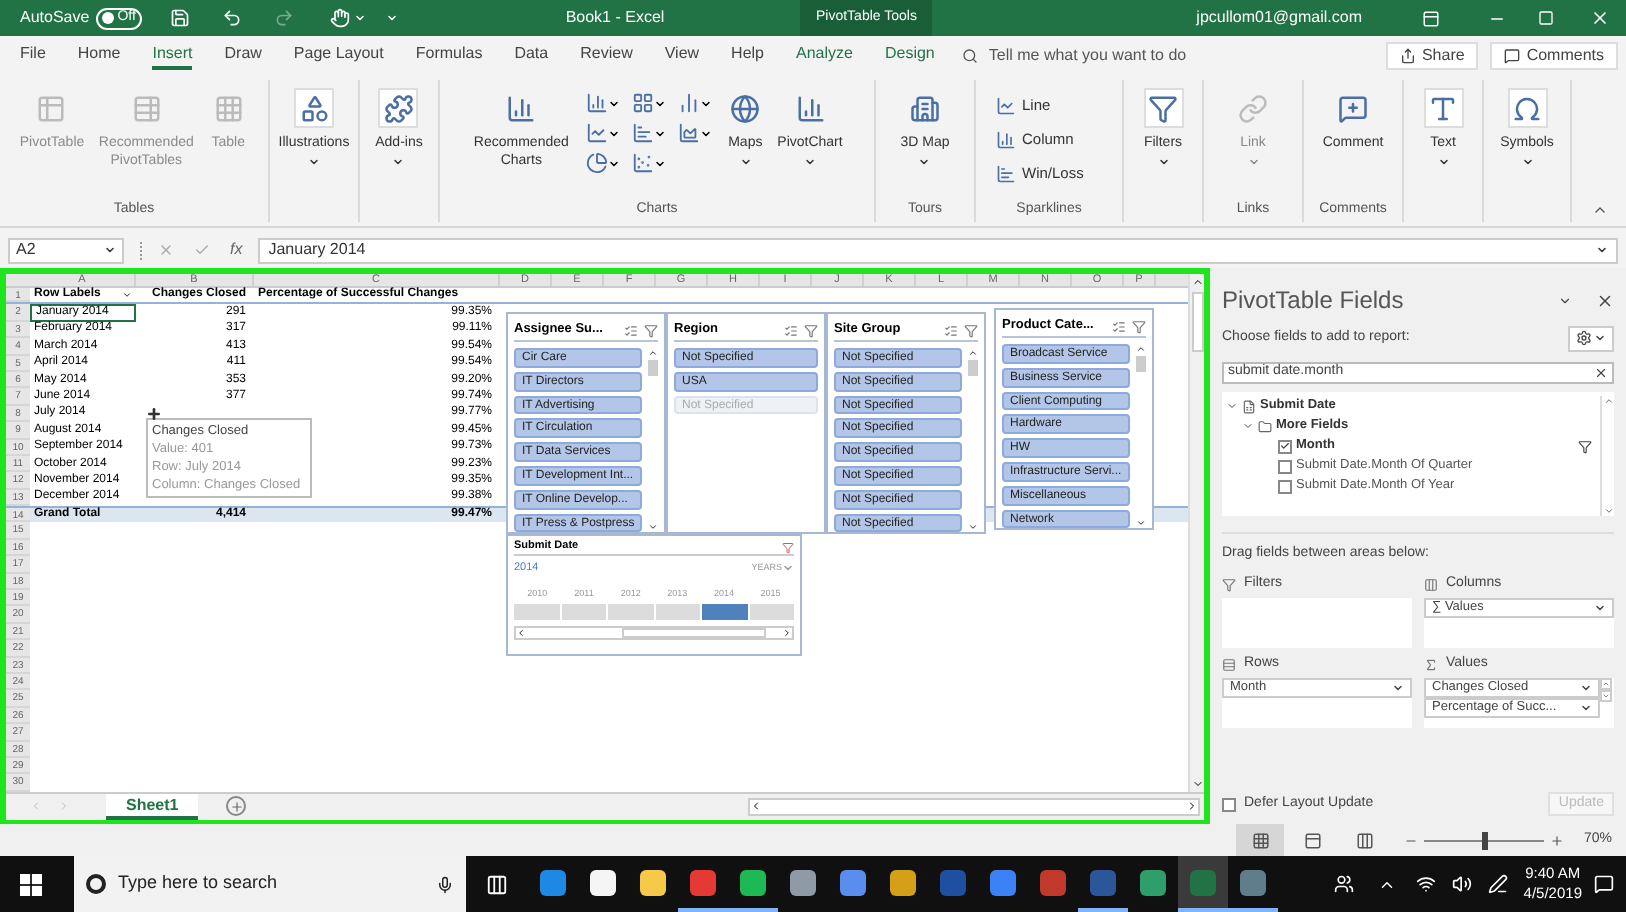 Image resolution: width=1626 pixels, height=912 pixels. Describe the element at coordinates (1591, 338) in the screenshot. I see `settings-button` at that location.